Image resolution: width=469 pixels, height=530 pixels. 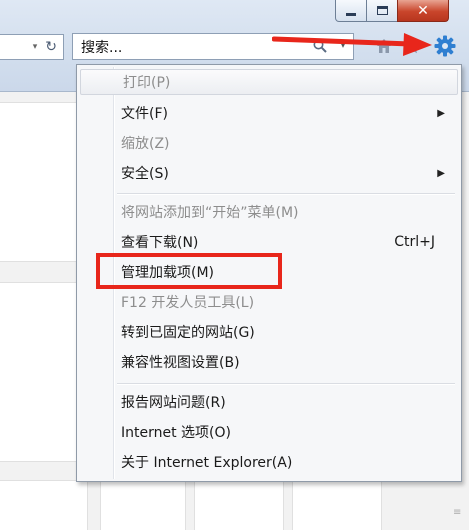 I want to click on maximize-icon, so click(x=382, y=10).